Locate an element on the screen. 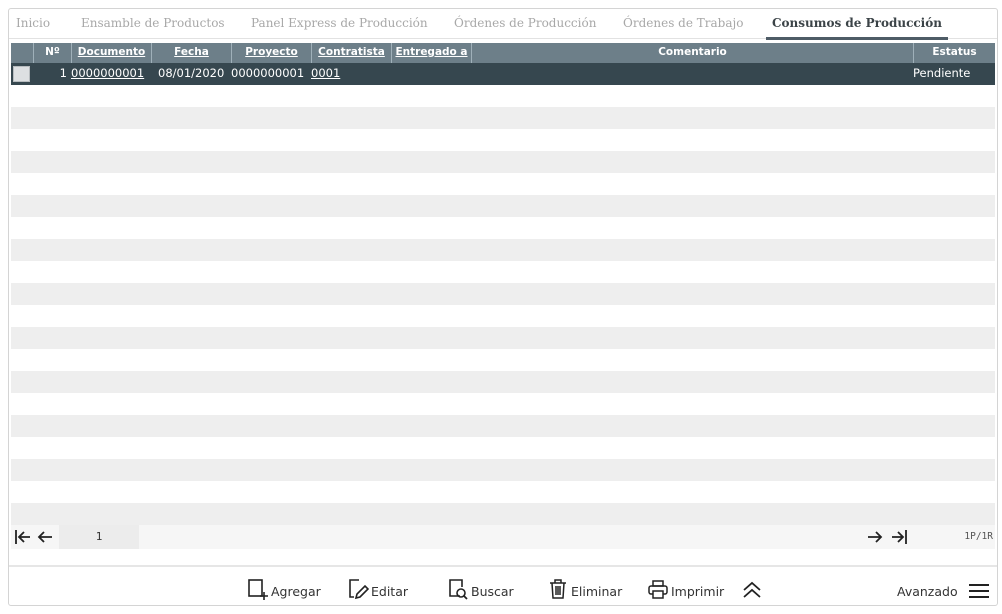  arrow-left-icon is located at coordinates (44, 537).